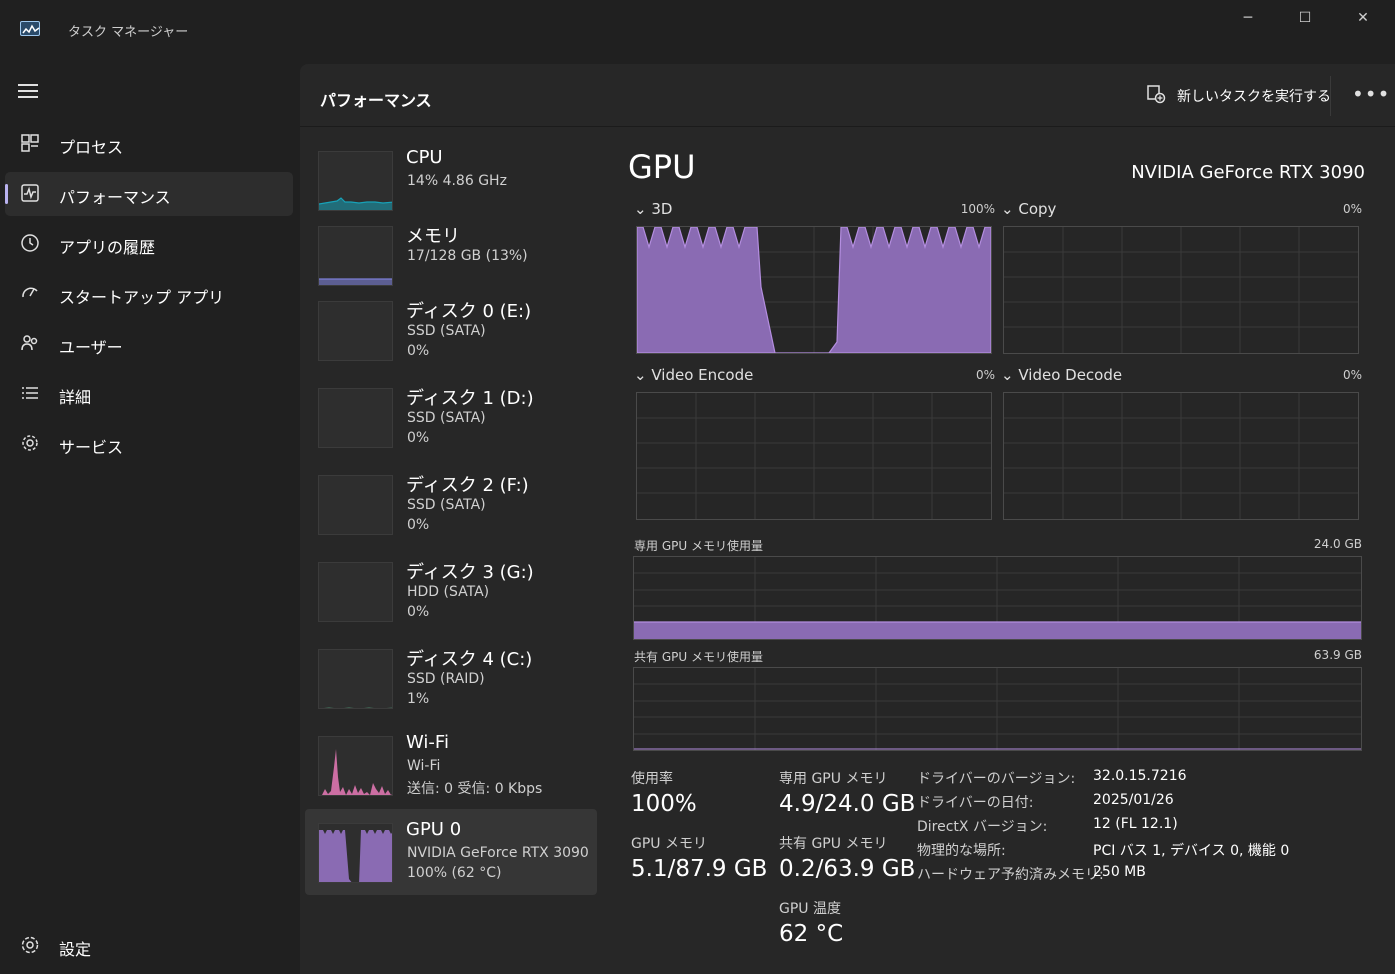 The image size is (1395, 974). Describe the element at coordinates (975, 803) in the screenshot. I see `info-key: ドライバーの日付:` at that location.